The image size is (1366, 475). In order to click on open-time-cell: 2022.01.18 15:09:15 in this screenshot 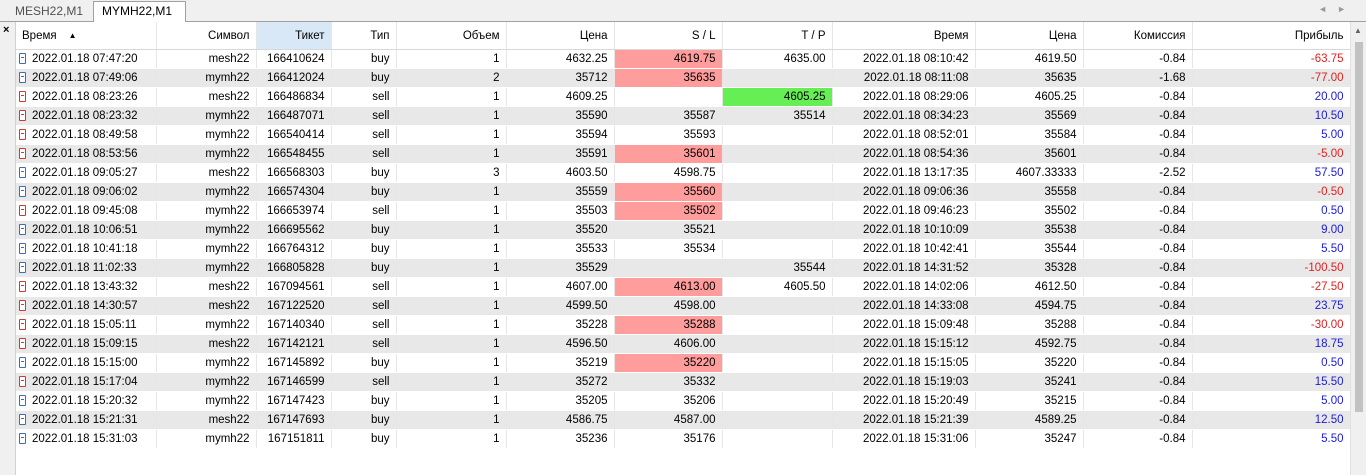, I will do `click(86, 344)`.